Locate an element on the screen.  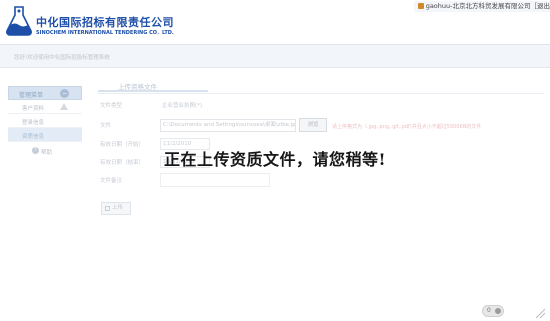
upload-button-label: 上传 is located at coordinates (118, 208).